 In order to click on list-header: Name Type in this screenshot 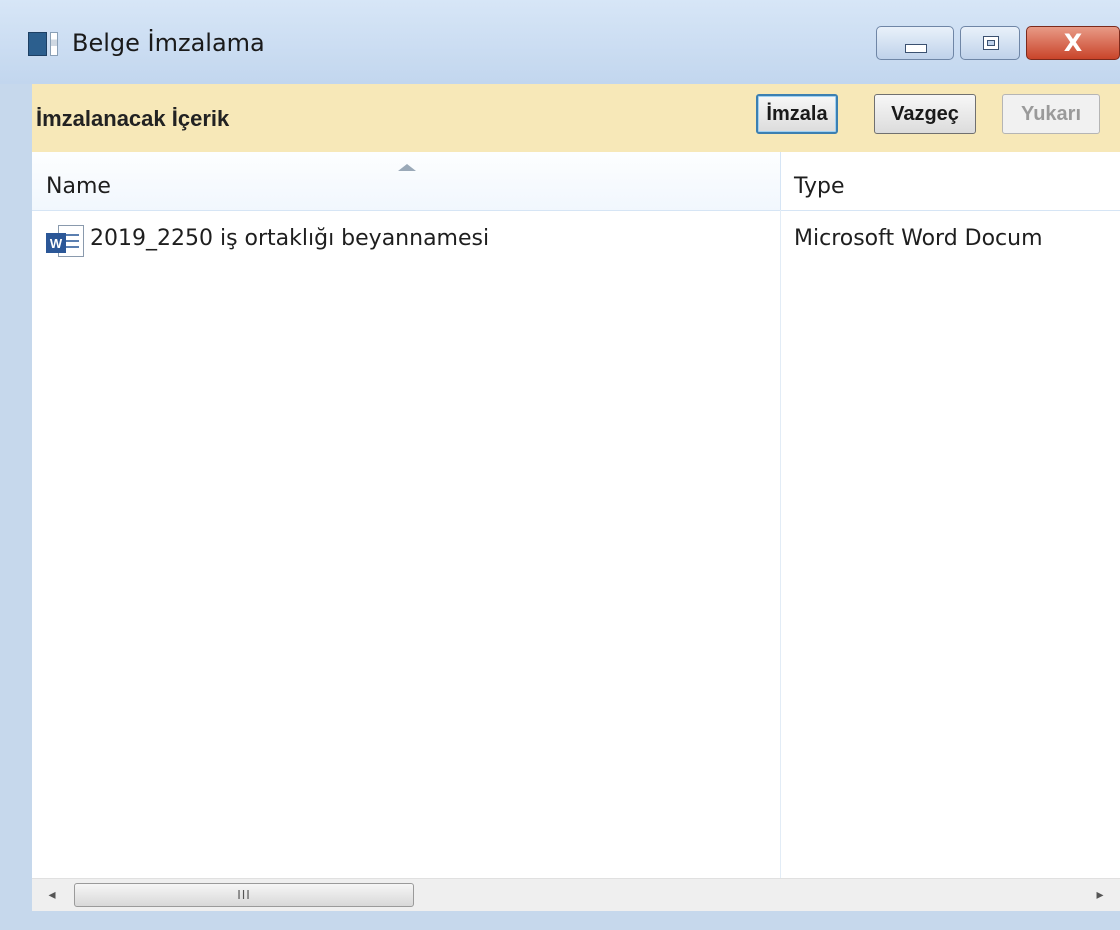, I will do `click(576, 181)`.